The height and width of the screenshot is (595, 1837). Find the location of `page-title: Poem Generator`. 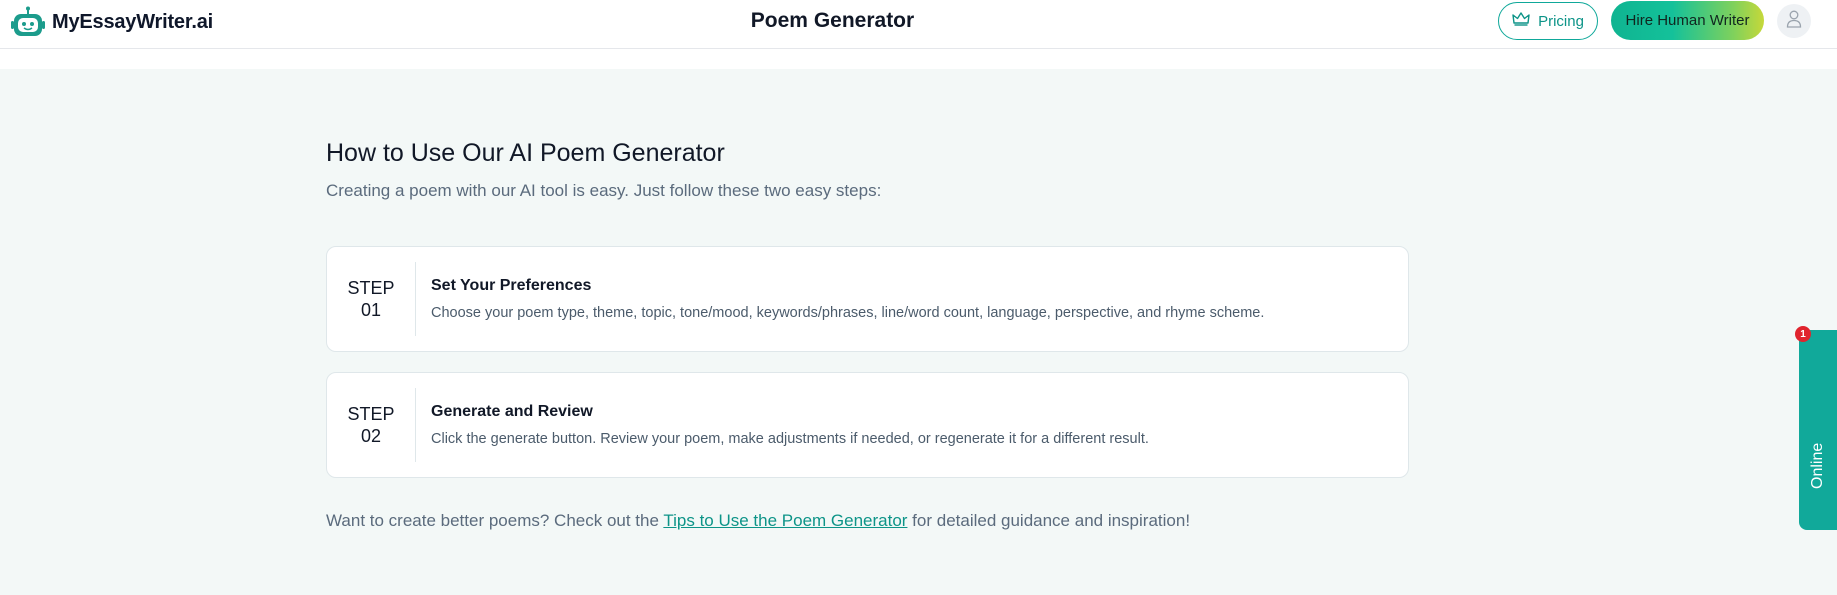

page-title: Poem Generator is located at coordinates (832, 20).